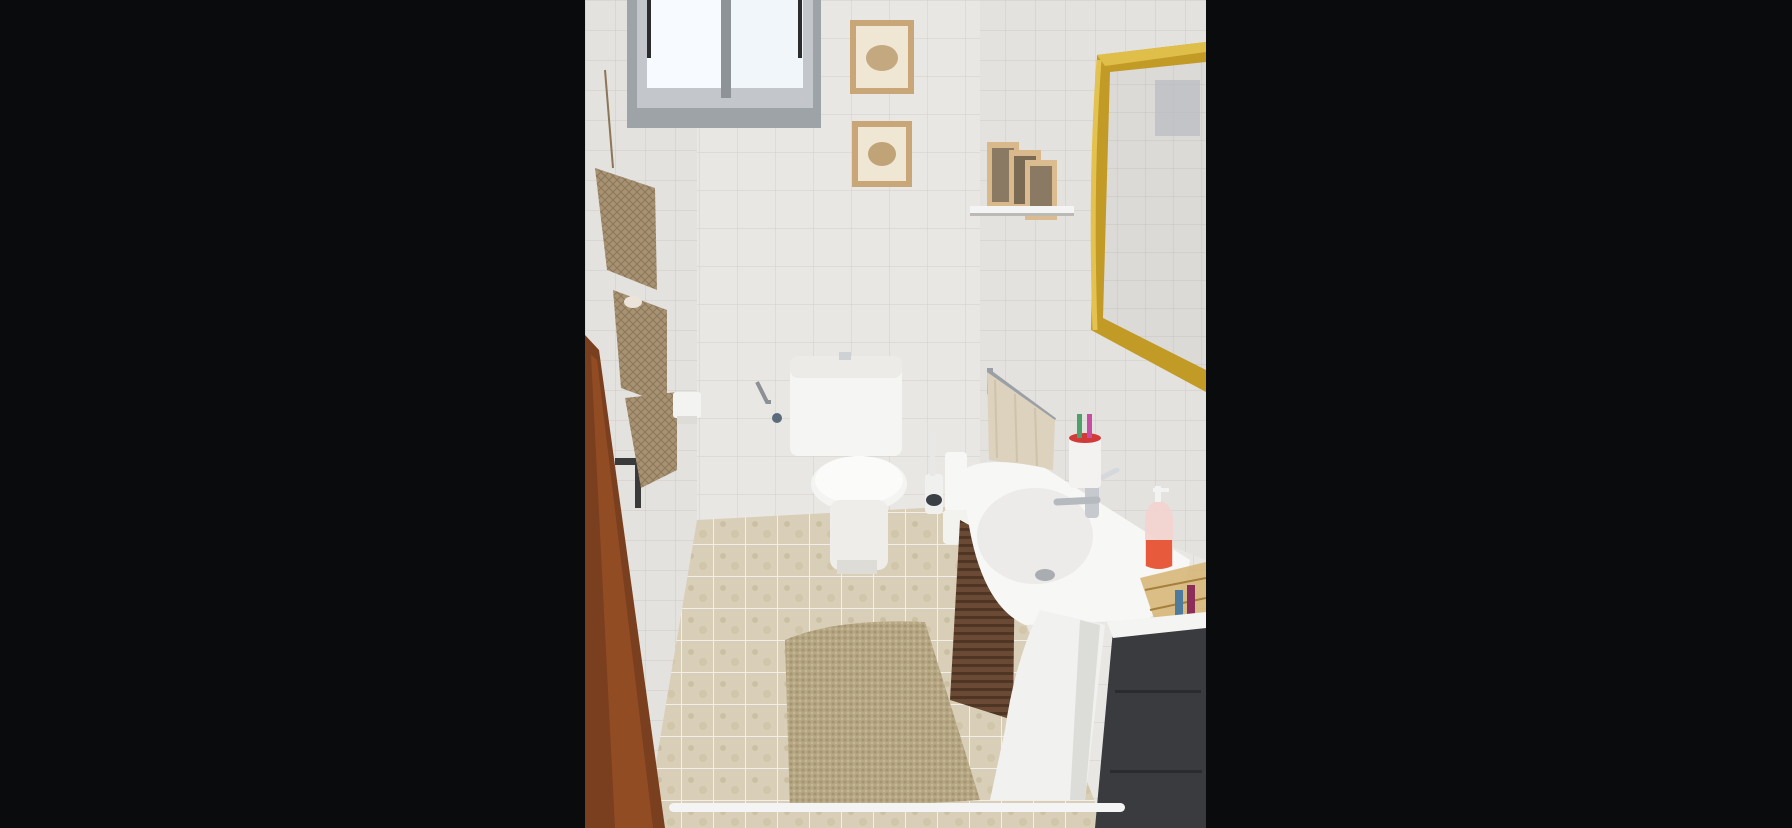  Describe the element at coordinates (724, 64) in the screenshot. I see `window-icon` at that location.